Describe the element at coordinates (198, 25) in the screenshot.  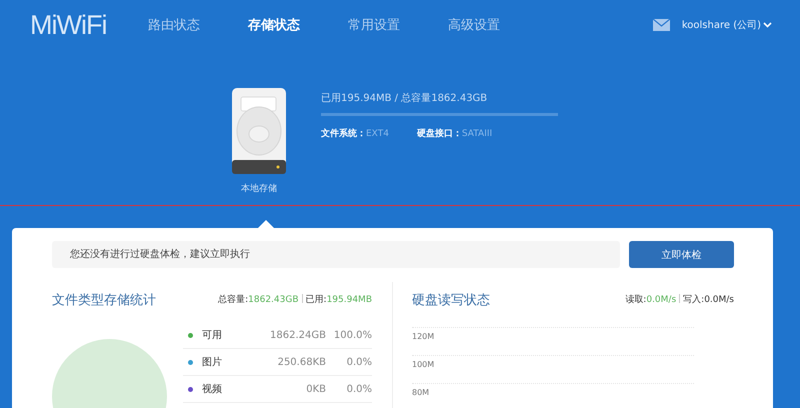
I see `nav-tab: 路由状态` at that location.